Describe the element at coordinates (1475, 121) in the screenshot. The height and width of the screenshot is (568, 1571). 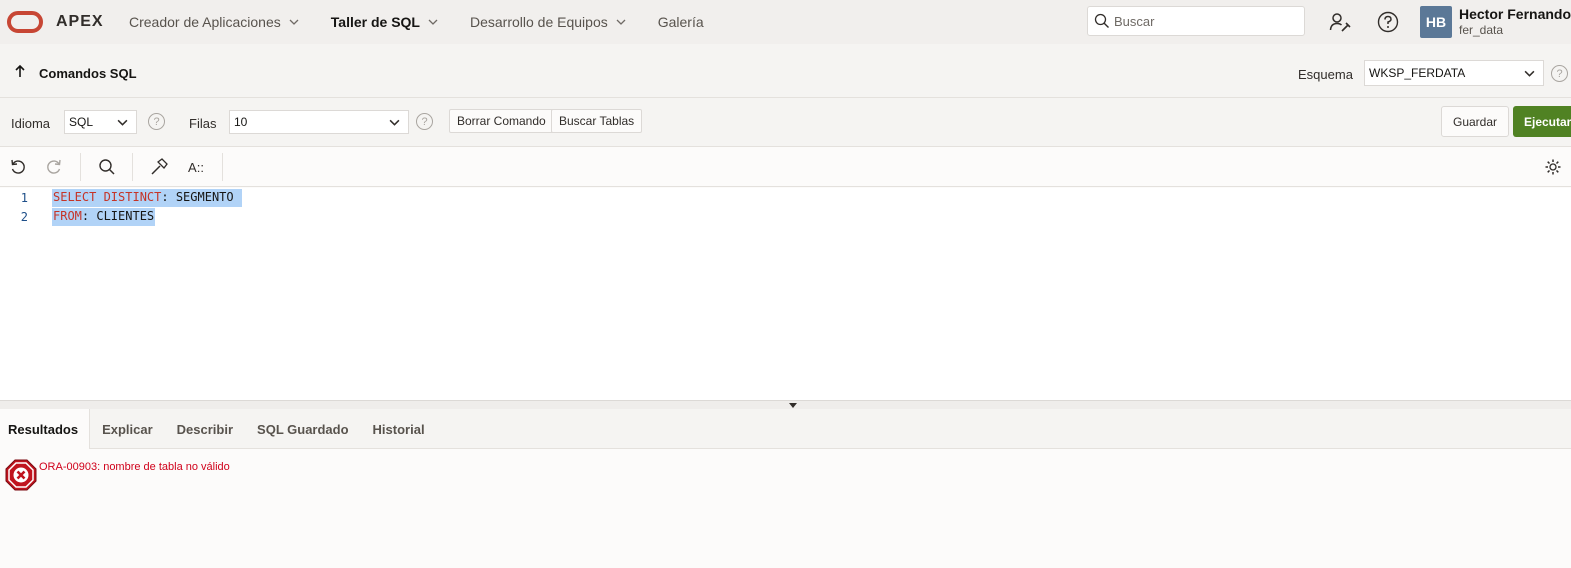
I see `save-button: Guardar` at that location.